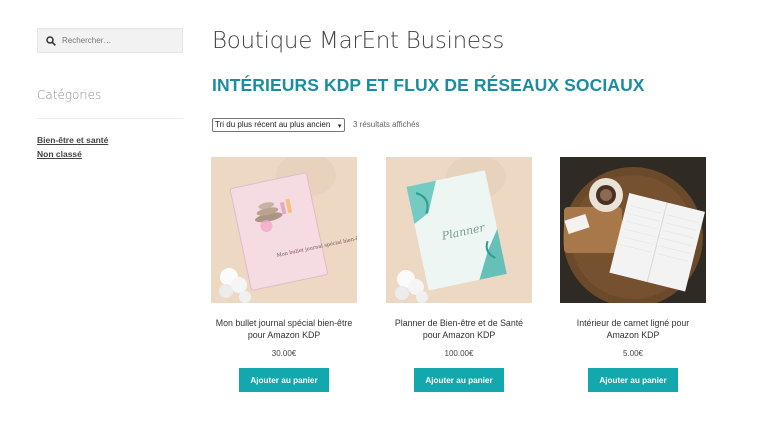  Describe the element at coordinates (273, 124) in the screenshot. I see `sort-select-label: Tri du plus récent au plus ancien` at that location.